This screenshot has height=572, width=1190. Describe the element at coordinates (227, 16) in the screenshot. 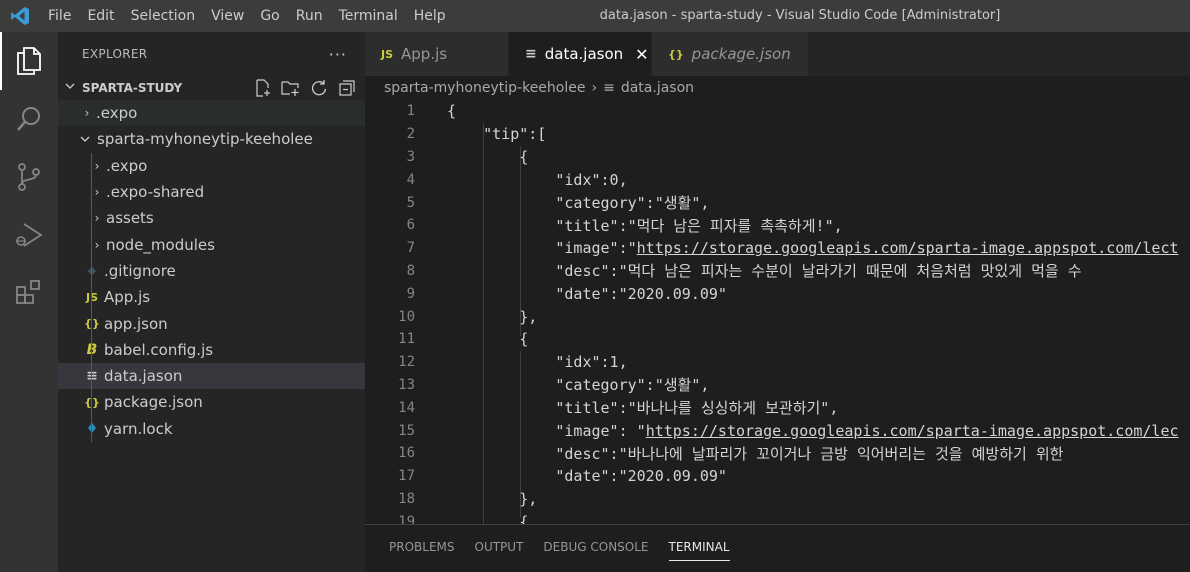

I see `menu-view: View` at that location.